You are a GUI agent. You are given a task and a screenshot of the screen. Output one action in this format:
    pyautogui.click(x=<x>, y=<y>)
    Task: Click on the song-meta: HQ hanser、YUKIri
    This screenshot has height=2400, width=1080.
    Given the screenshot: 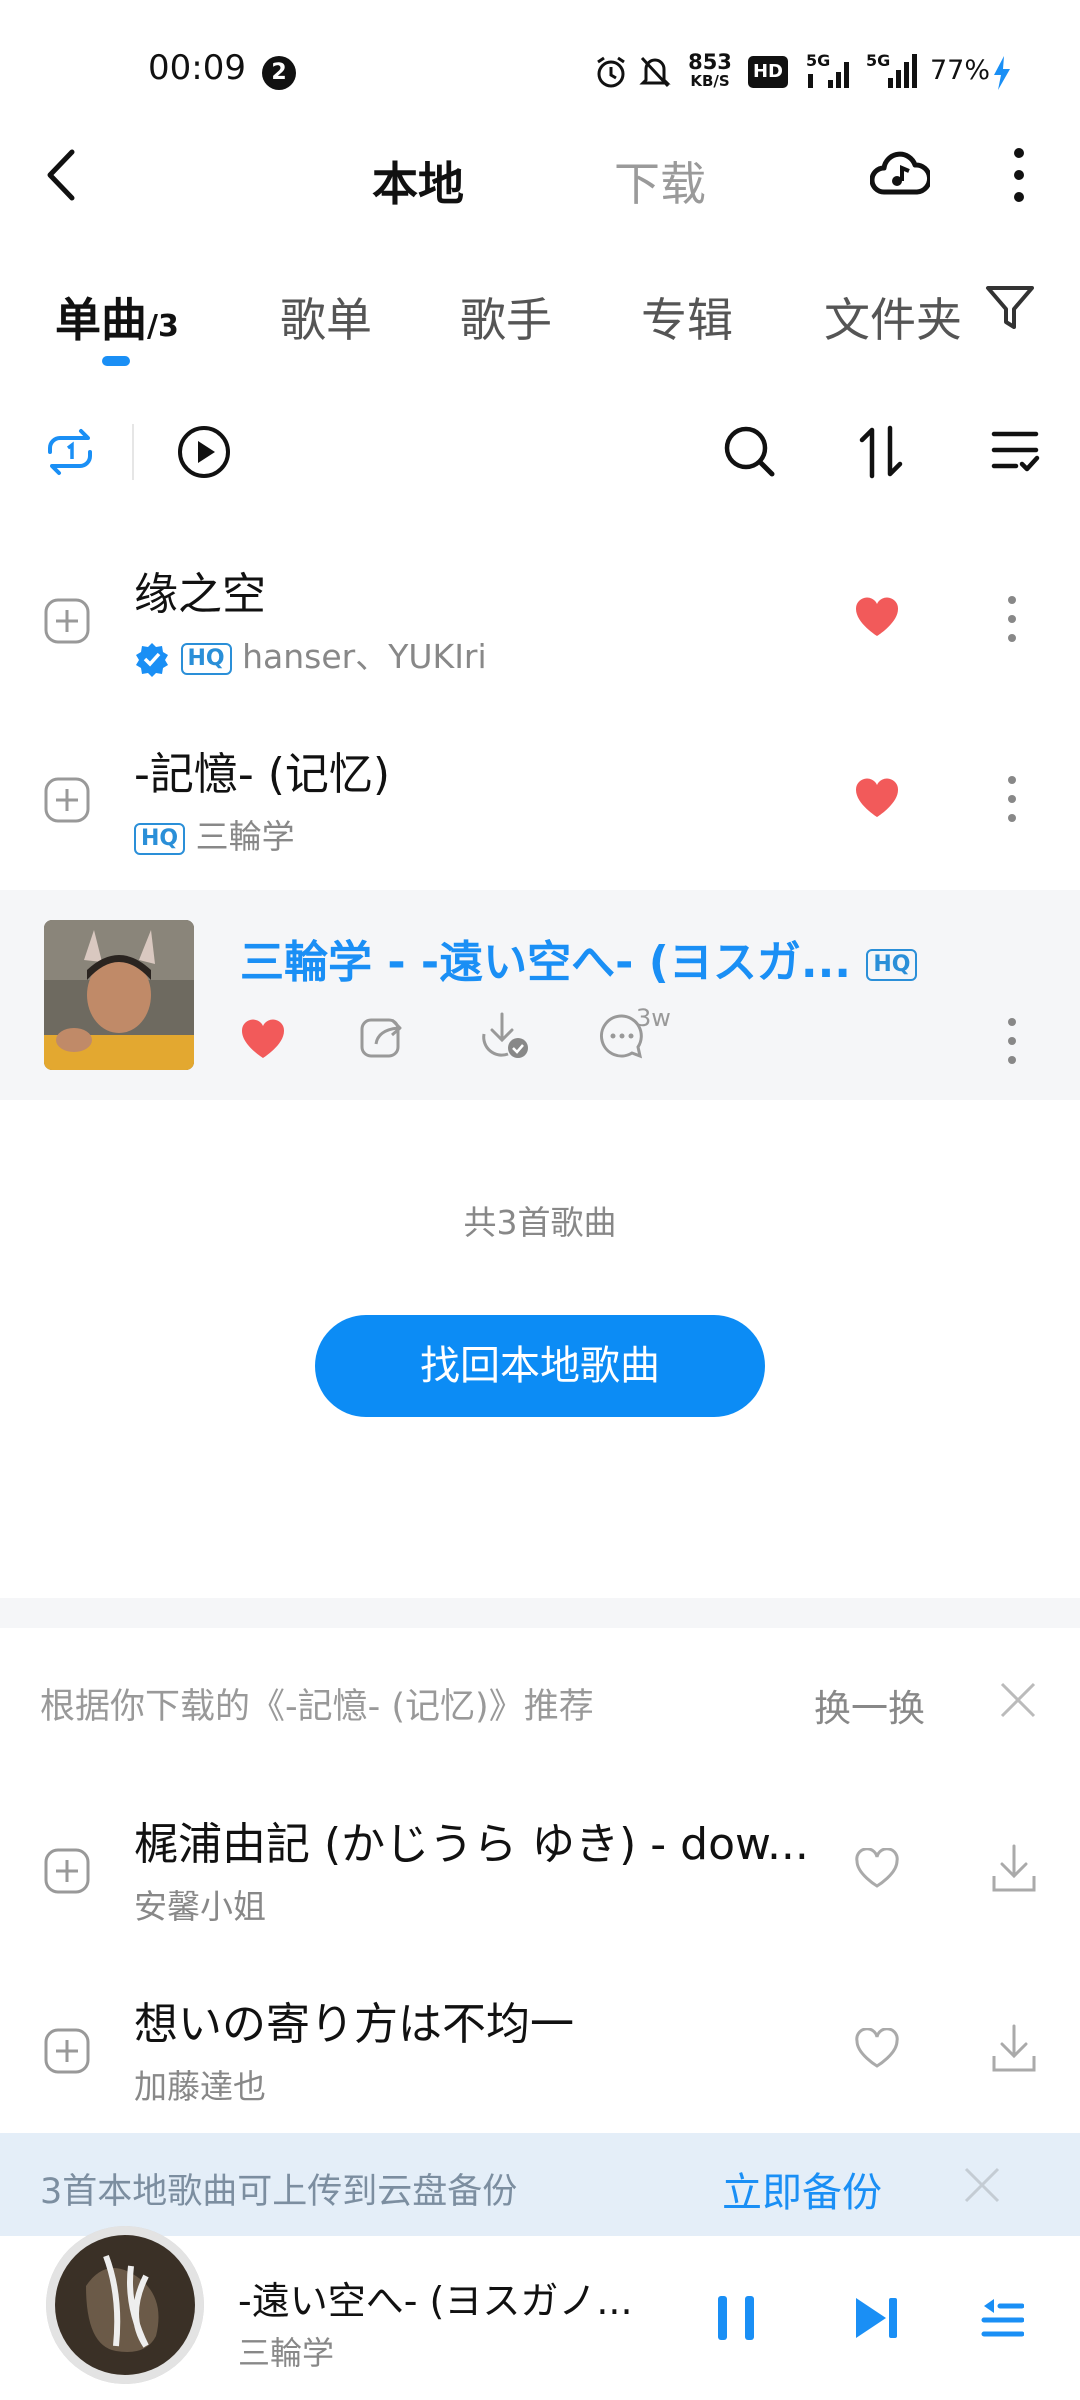 What is the action you would take?
    pyautogui.click(x=310, y=654)
    